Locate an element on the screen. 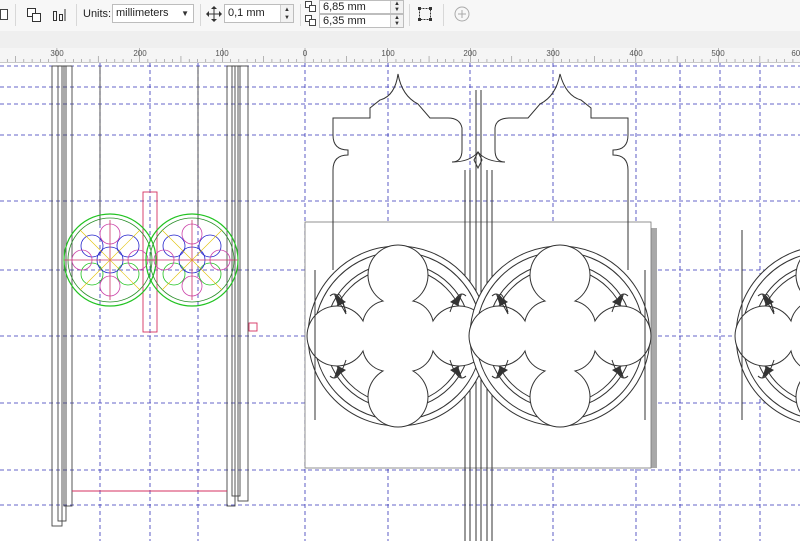 This screenshot has width=800, height=541. ruler-label: 400 is located at coordinates (636, 53).